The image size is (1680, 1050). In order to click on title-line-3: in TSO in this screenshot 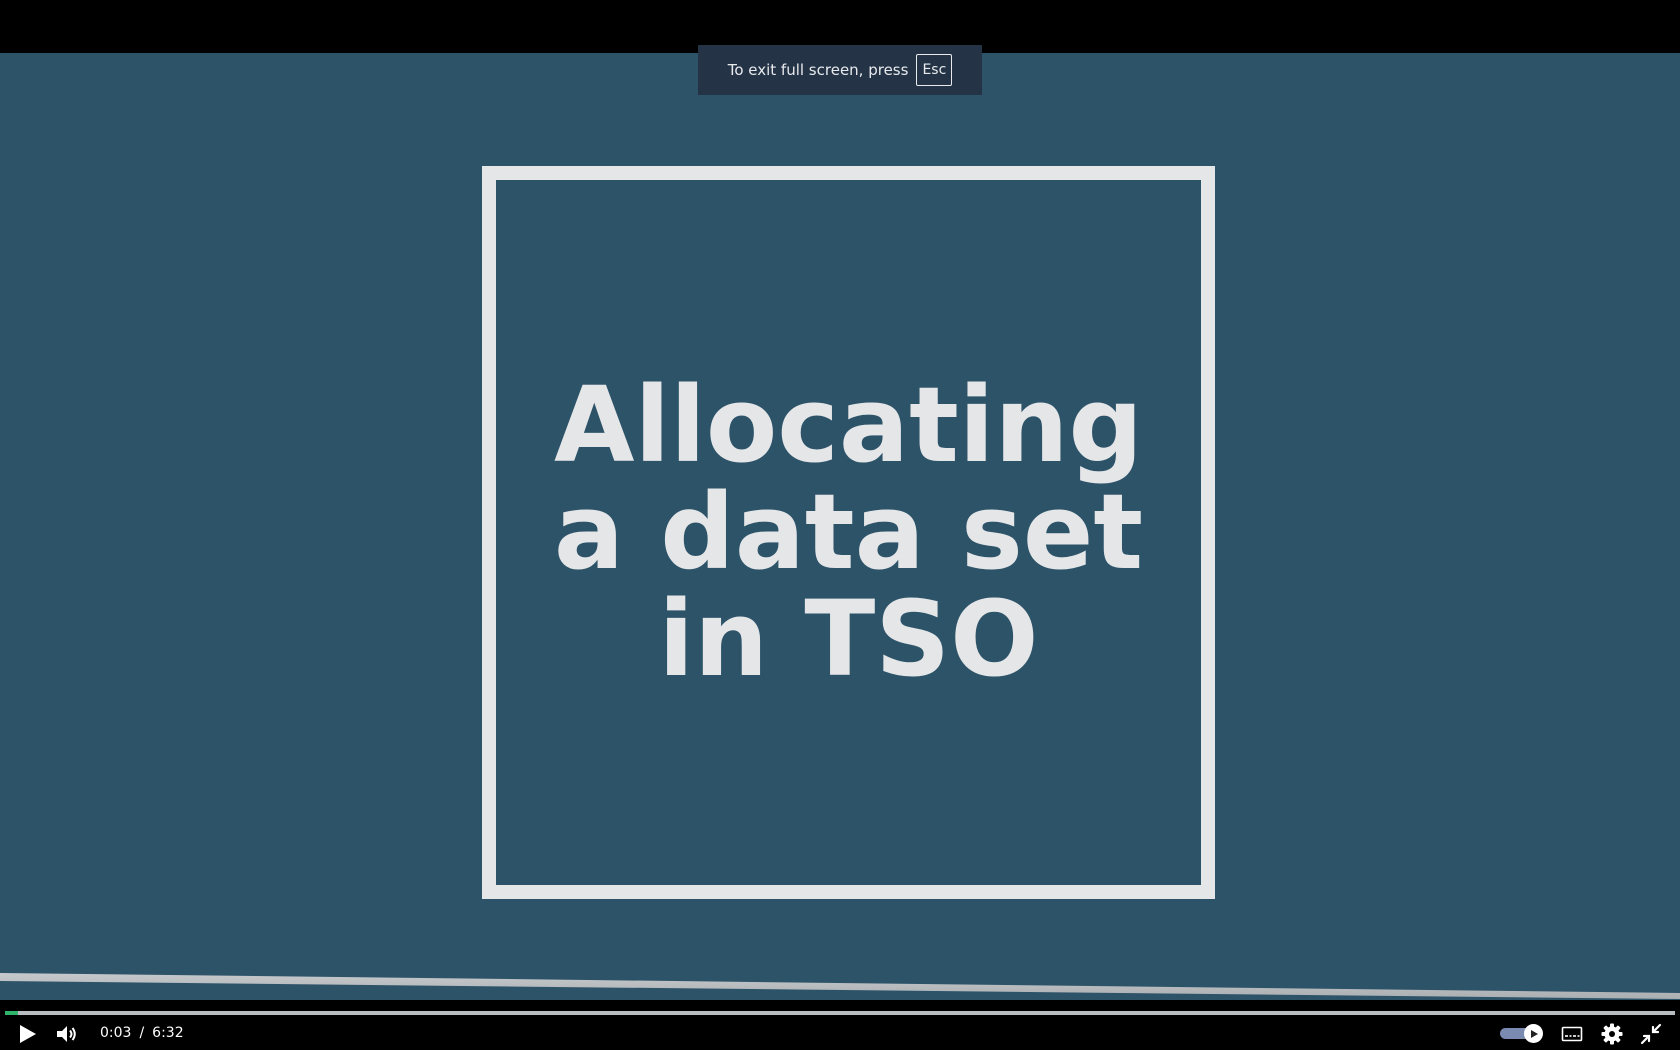, I will do `click(848, 639)`.